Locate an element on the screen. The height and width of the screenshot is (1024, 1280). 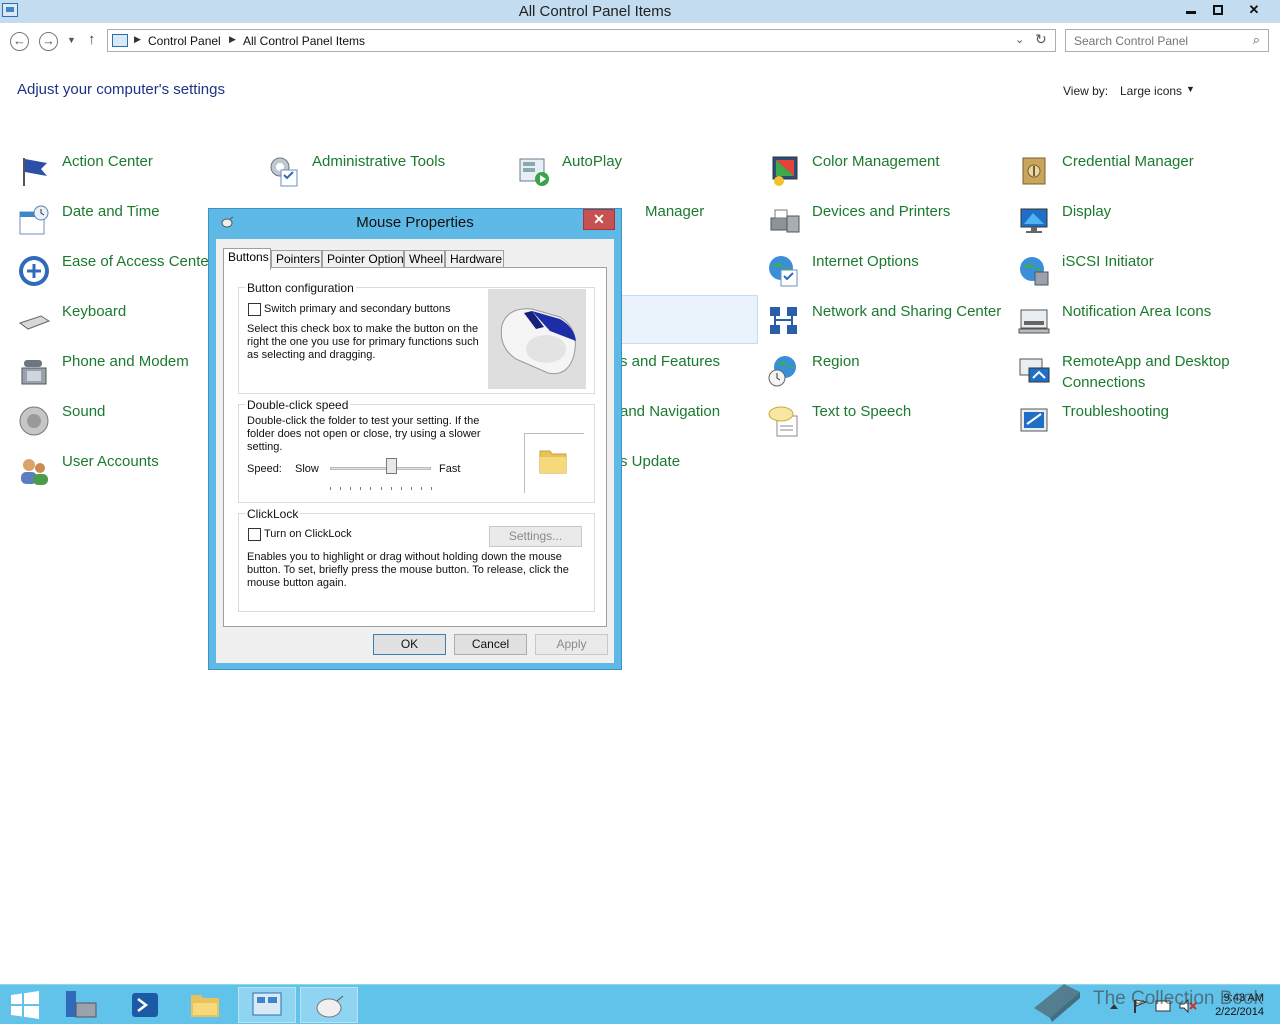
item-label: Troubleshooting is located at coordinates (1116, 411).